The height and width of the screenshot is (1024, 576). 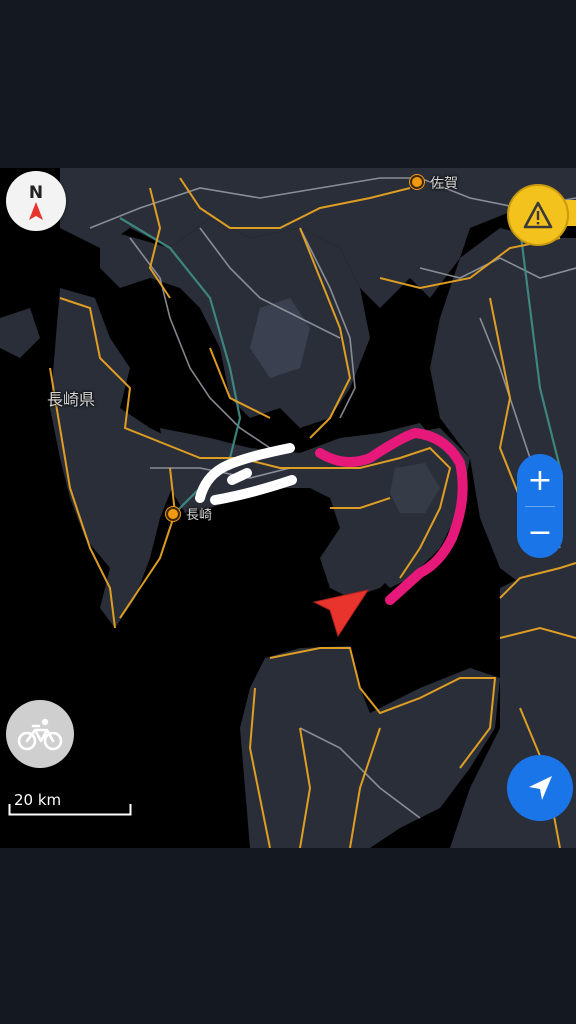 I want to click on zoom-in-button: +, so click(x=540, y=480).